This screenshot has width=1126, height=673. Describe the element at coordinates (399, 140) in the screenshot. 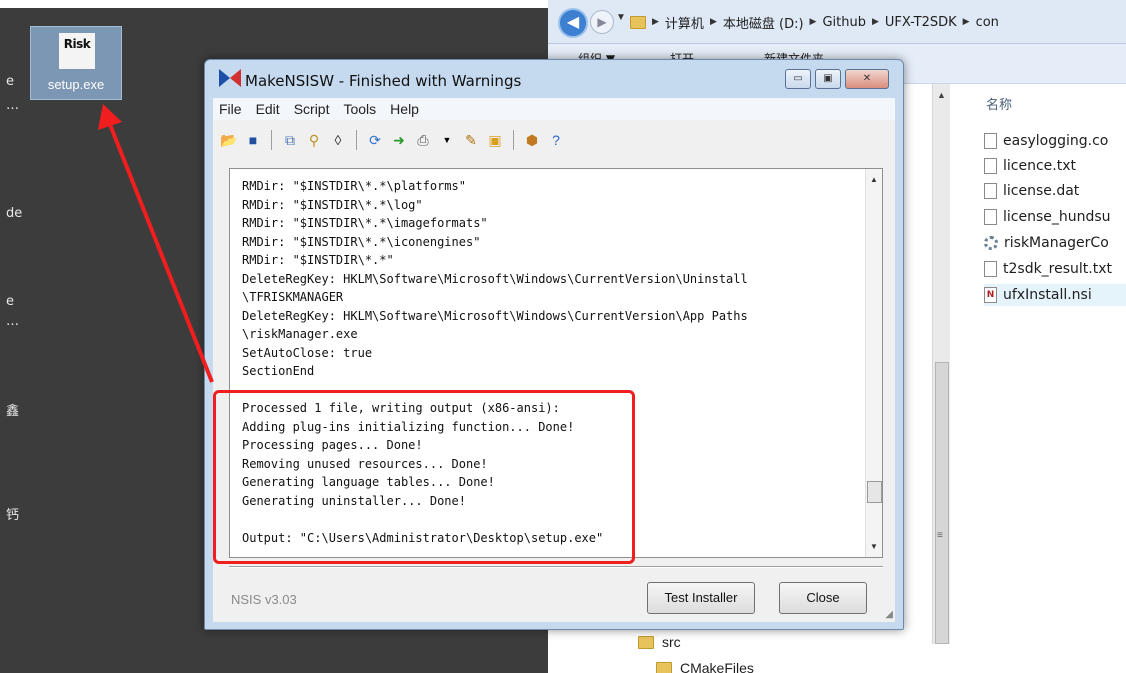

I see `test-installer-icon: ➜` at that location.